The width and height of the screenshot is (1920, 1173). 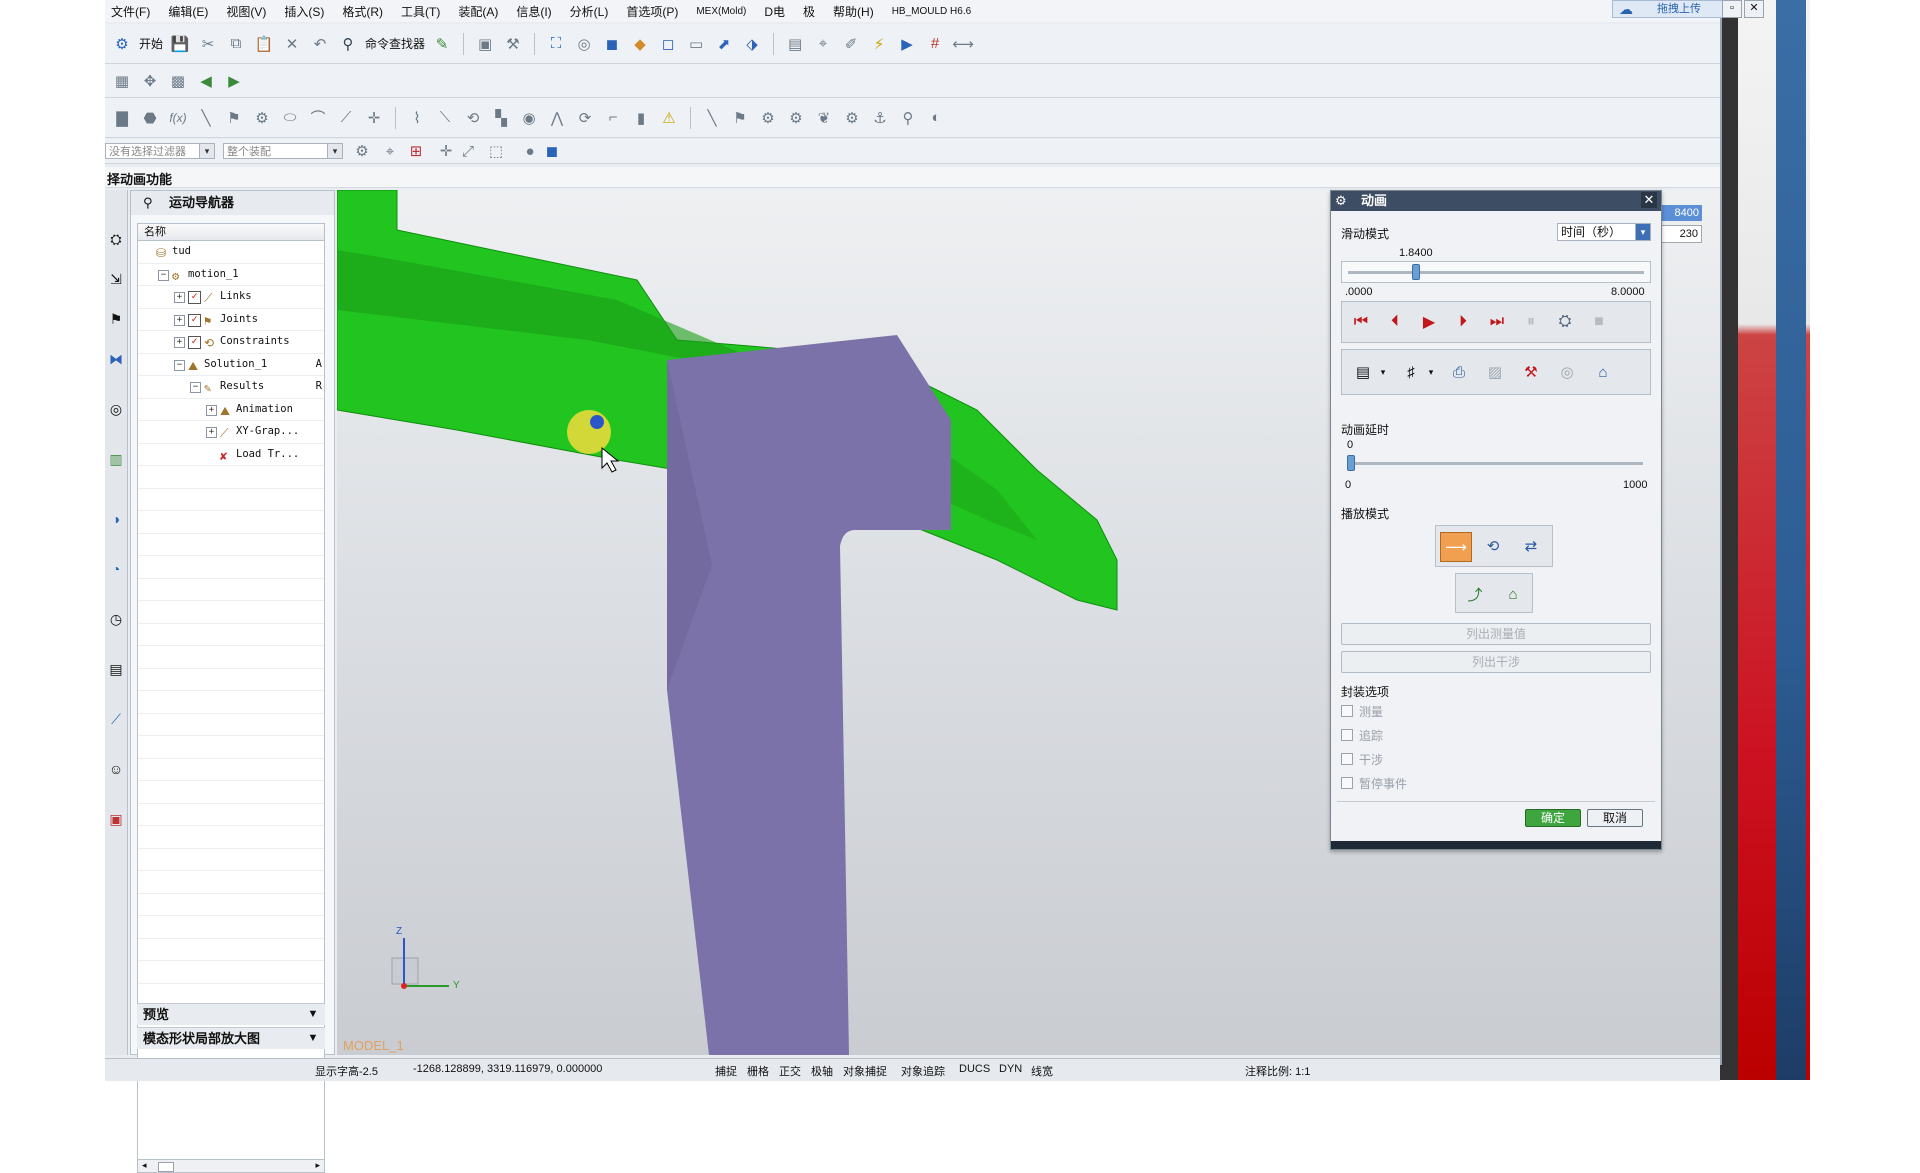 I want to click on process-studio-icon: ⟋, so click(x=116, y=719).